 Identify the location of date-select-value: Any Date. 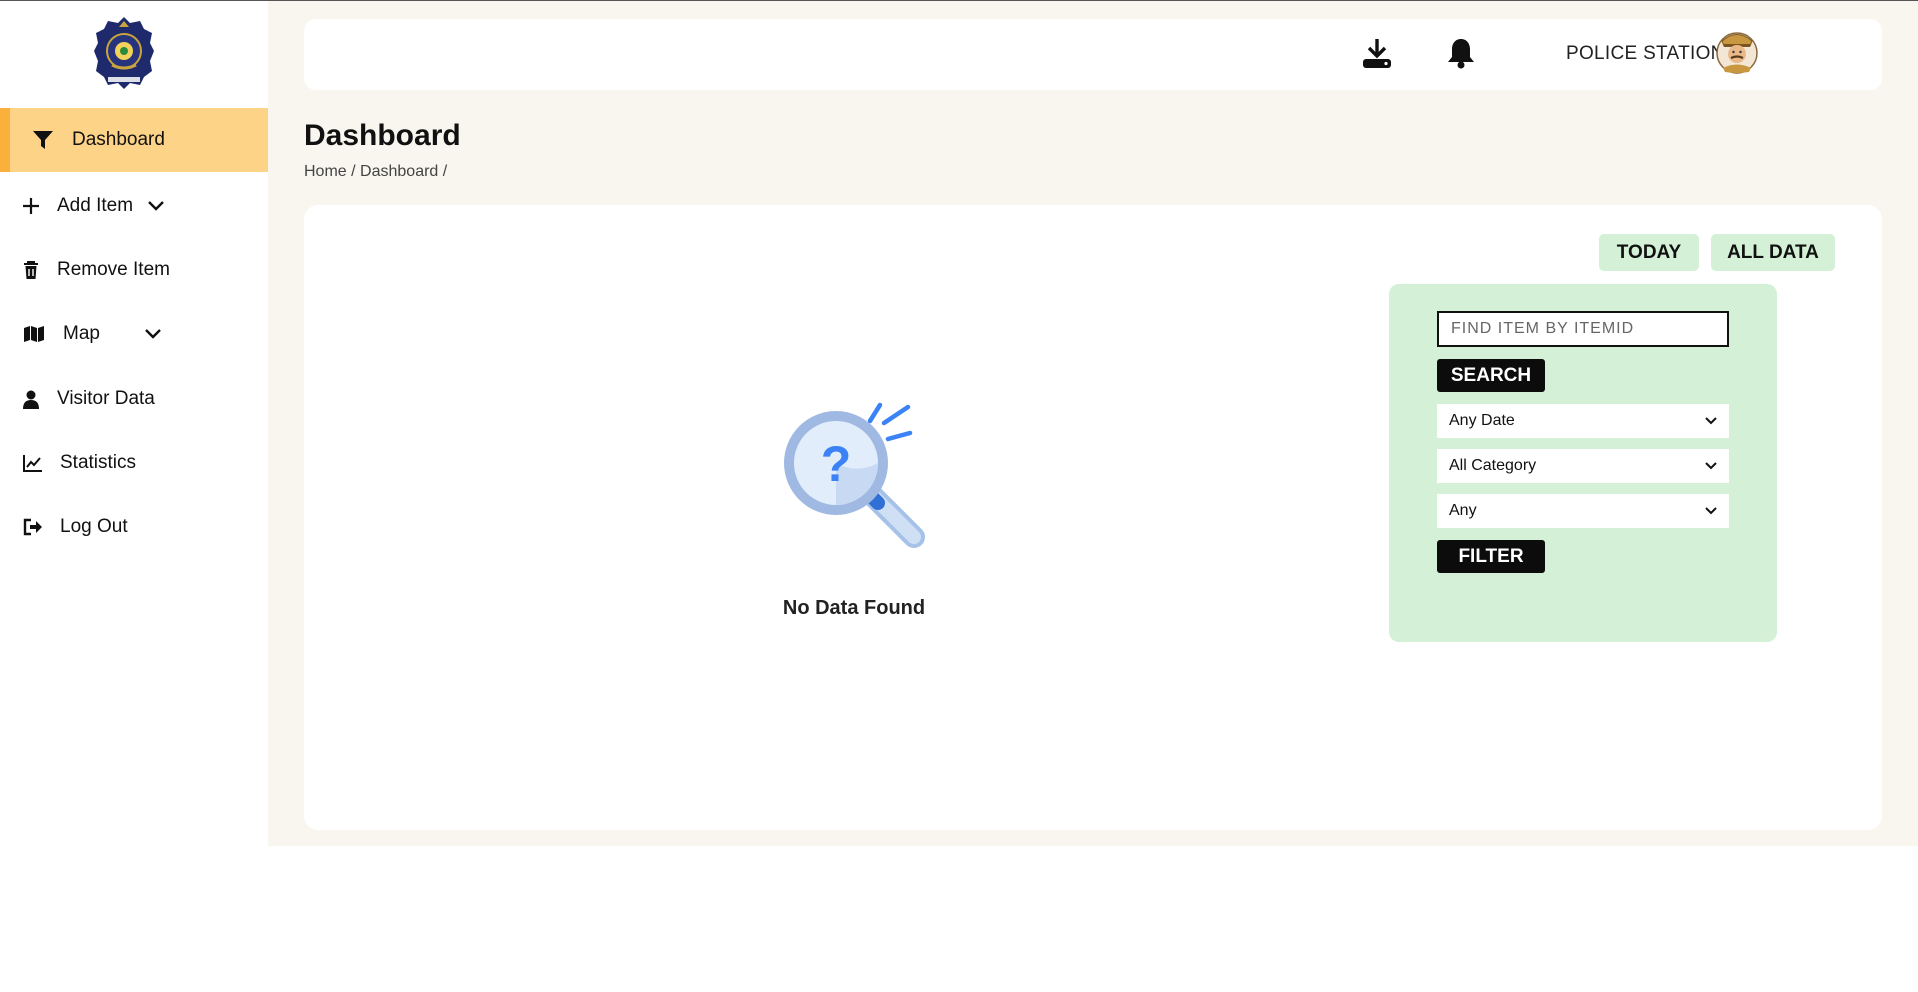
(1482, 420).